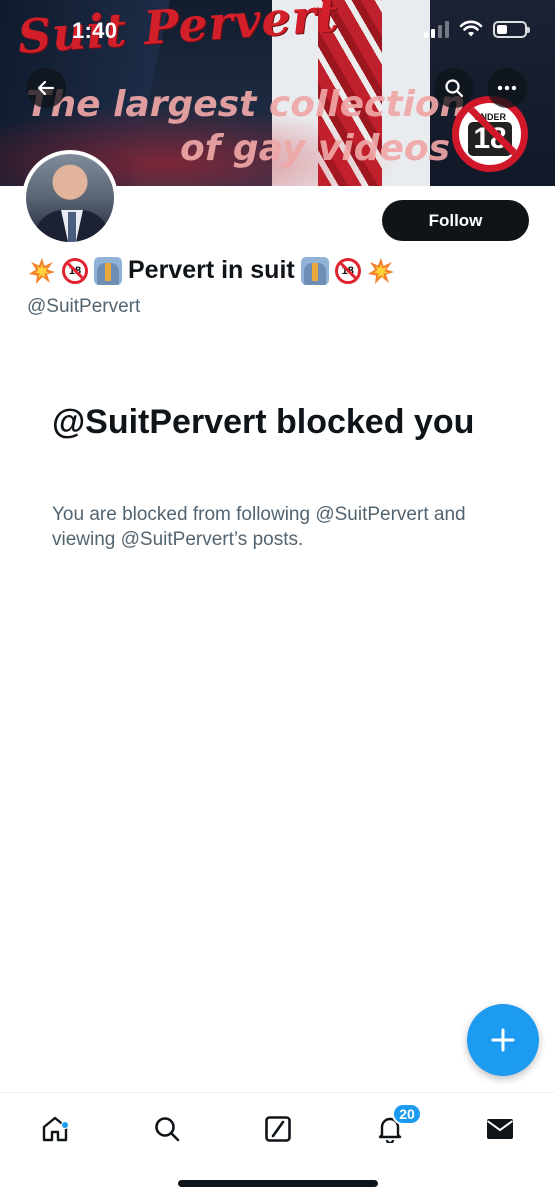 The image size is (555, 1200). I want to click on banner-tagline-line2: of gay videos, so click(315, 148).